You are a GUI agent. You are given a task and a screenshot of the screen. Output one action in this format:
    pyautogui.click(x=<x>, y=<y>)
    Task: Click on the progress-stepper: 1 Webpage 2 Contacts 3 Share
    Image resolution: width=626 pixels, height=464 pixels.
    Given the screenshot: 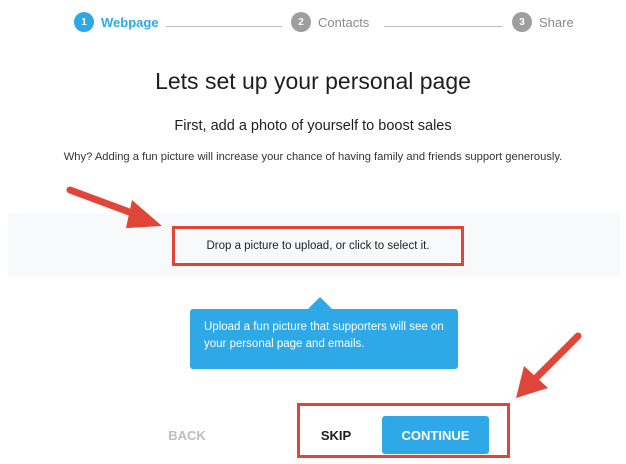 What is the action you would take?
    pyautogui.click(x=313, y=23)
    